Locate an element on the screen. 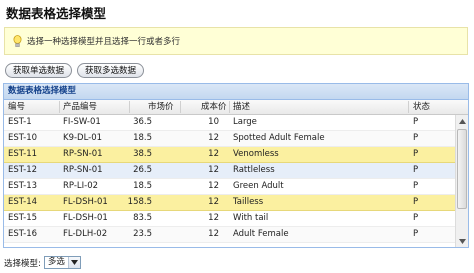  arrow-down-icon is located at coordinates (462, 241).